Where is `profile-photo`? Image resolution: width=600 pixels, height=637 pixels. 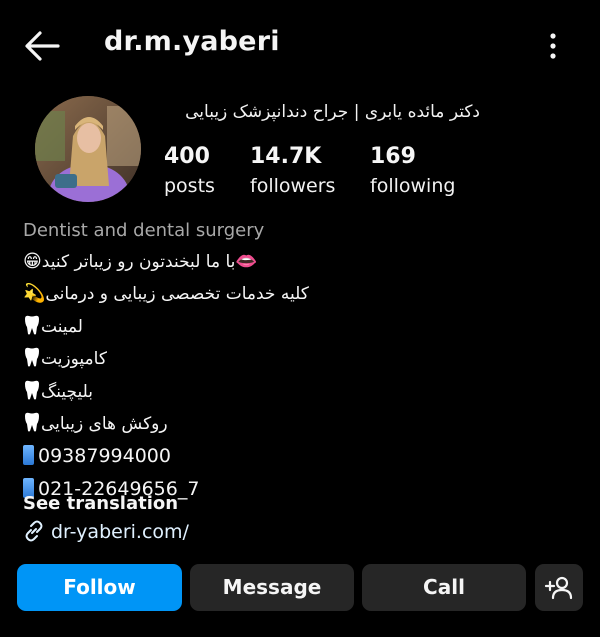 profile-photo is located at coordinates (88, 149).